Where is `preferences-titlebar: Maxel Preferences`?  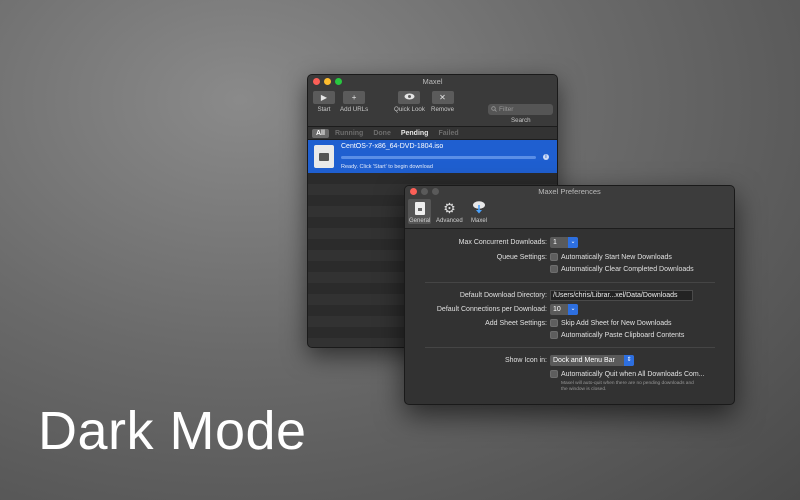 preferences-titlebar: Maxel Preferences is located at coordinates (569, 192).